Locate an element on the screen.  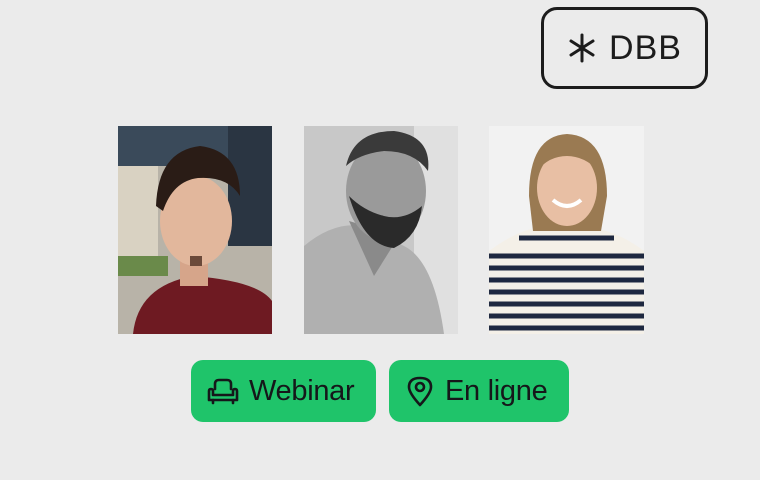
map-pin-icon is located at coordinates (420, 391).